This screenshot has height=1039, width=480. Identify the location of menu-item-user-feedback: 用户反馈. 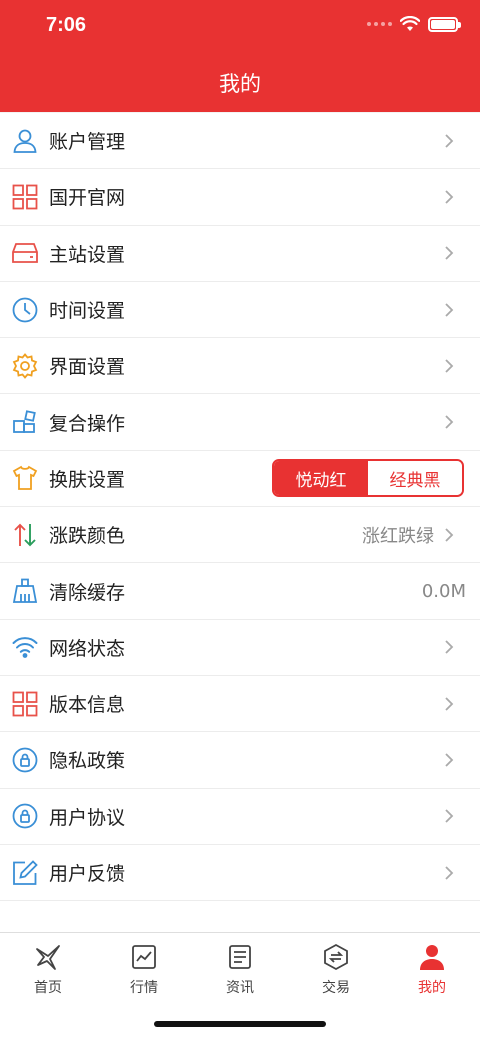
(240, 873).